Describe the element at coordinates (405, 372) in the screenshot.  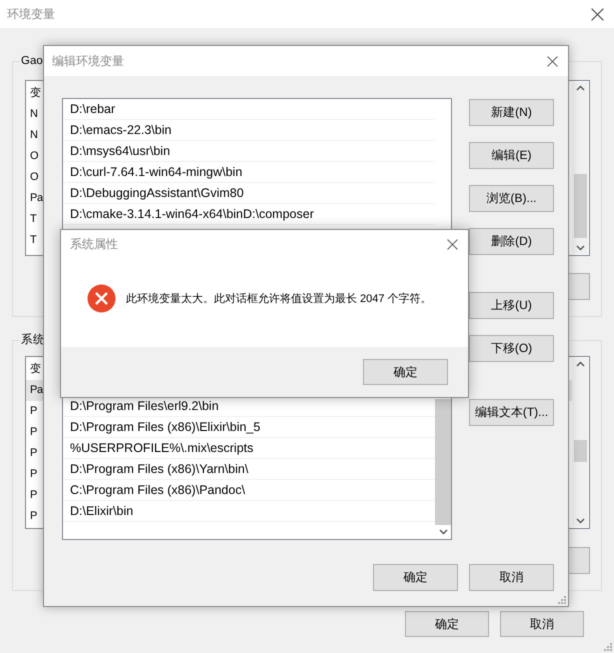
I see `ok-button: 确定` at that location.